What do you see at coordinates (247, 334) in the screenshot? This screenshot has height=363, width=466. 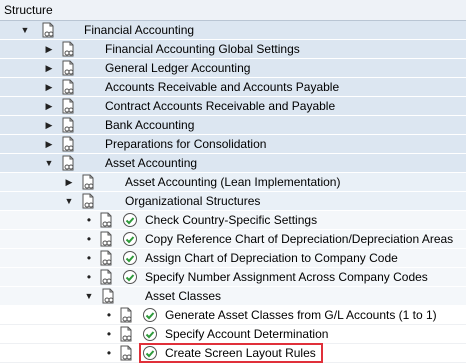 I see `tree-label: Specify Account Determination` at bounding box center [247, 334].